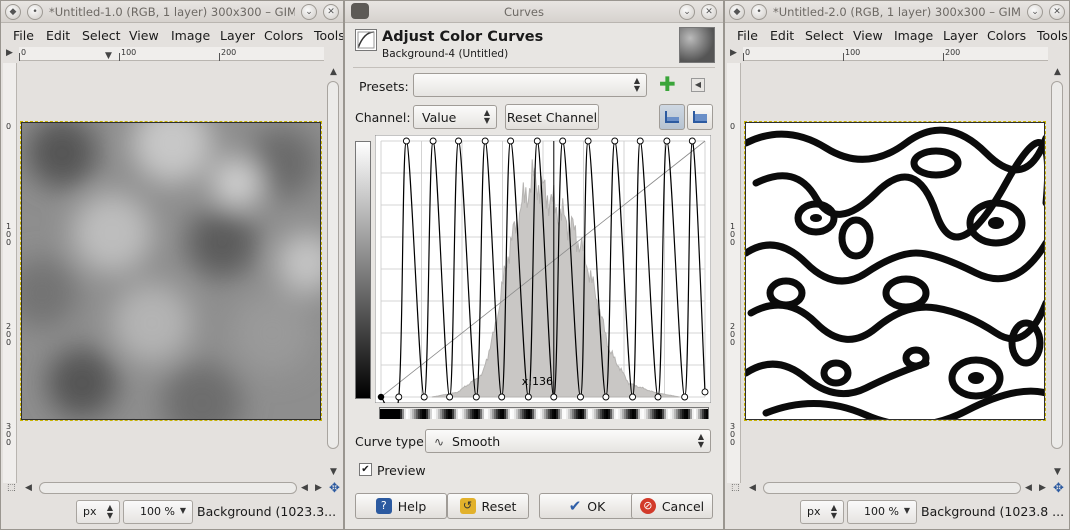  I want to click on preset-menu-icon: ◀, so click(698, 85).